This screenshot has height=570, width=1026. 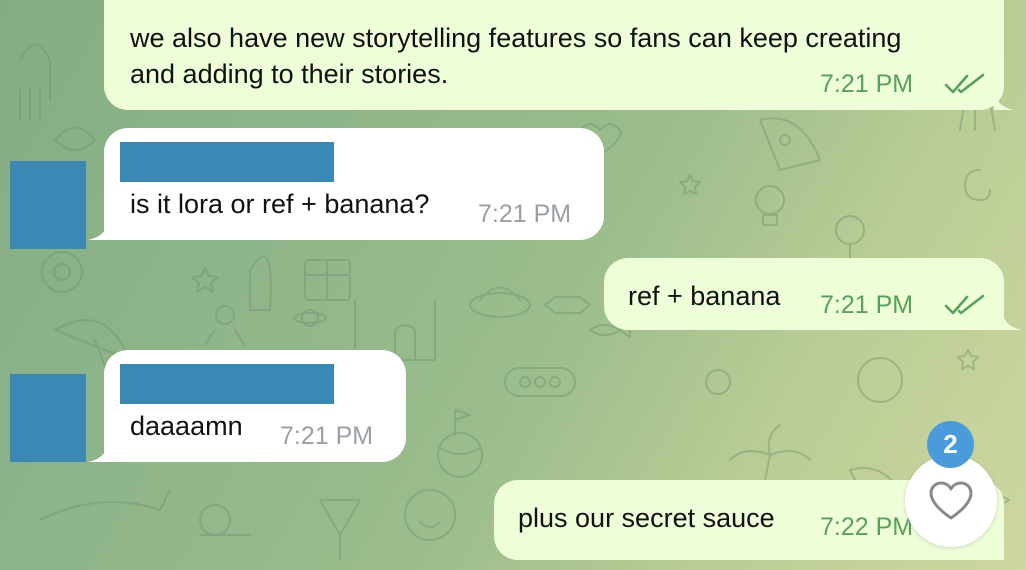 What do you see at coordinates (255, 406) in the screenshot?
I see `message-bubble-incoming: daaaamn 7:21 PM` at bounding box center [255, 406].